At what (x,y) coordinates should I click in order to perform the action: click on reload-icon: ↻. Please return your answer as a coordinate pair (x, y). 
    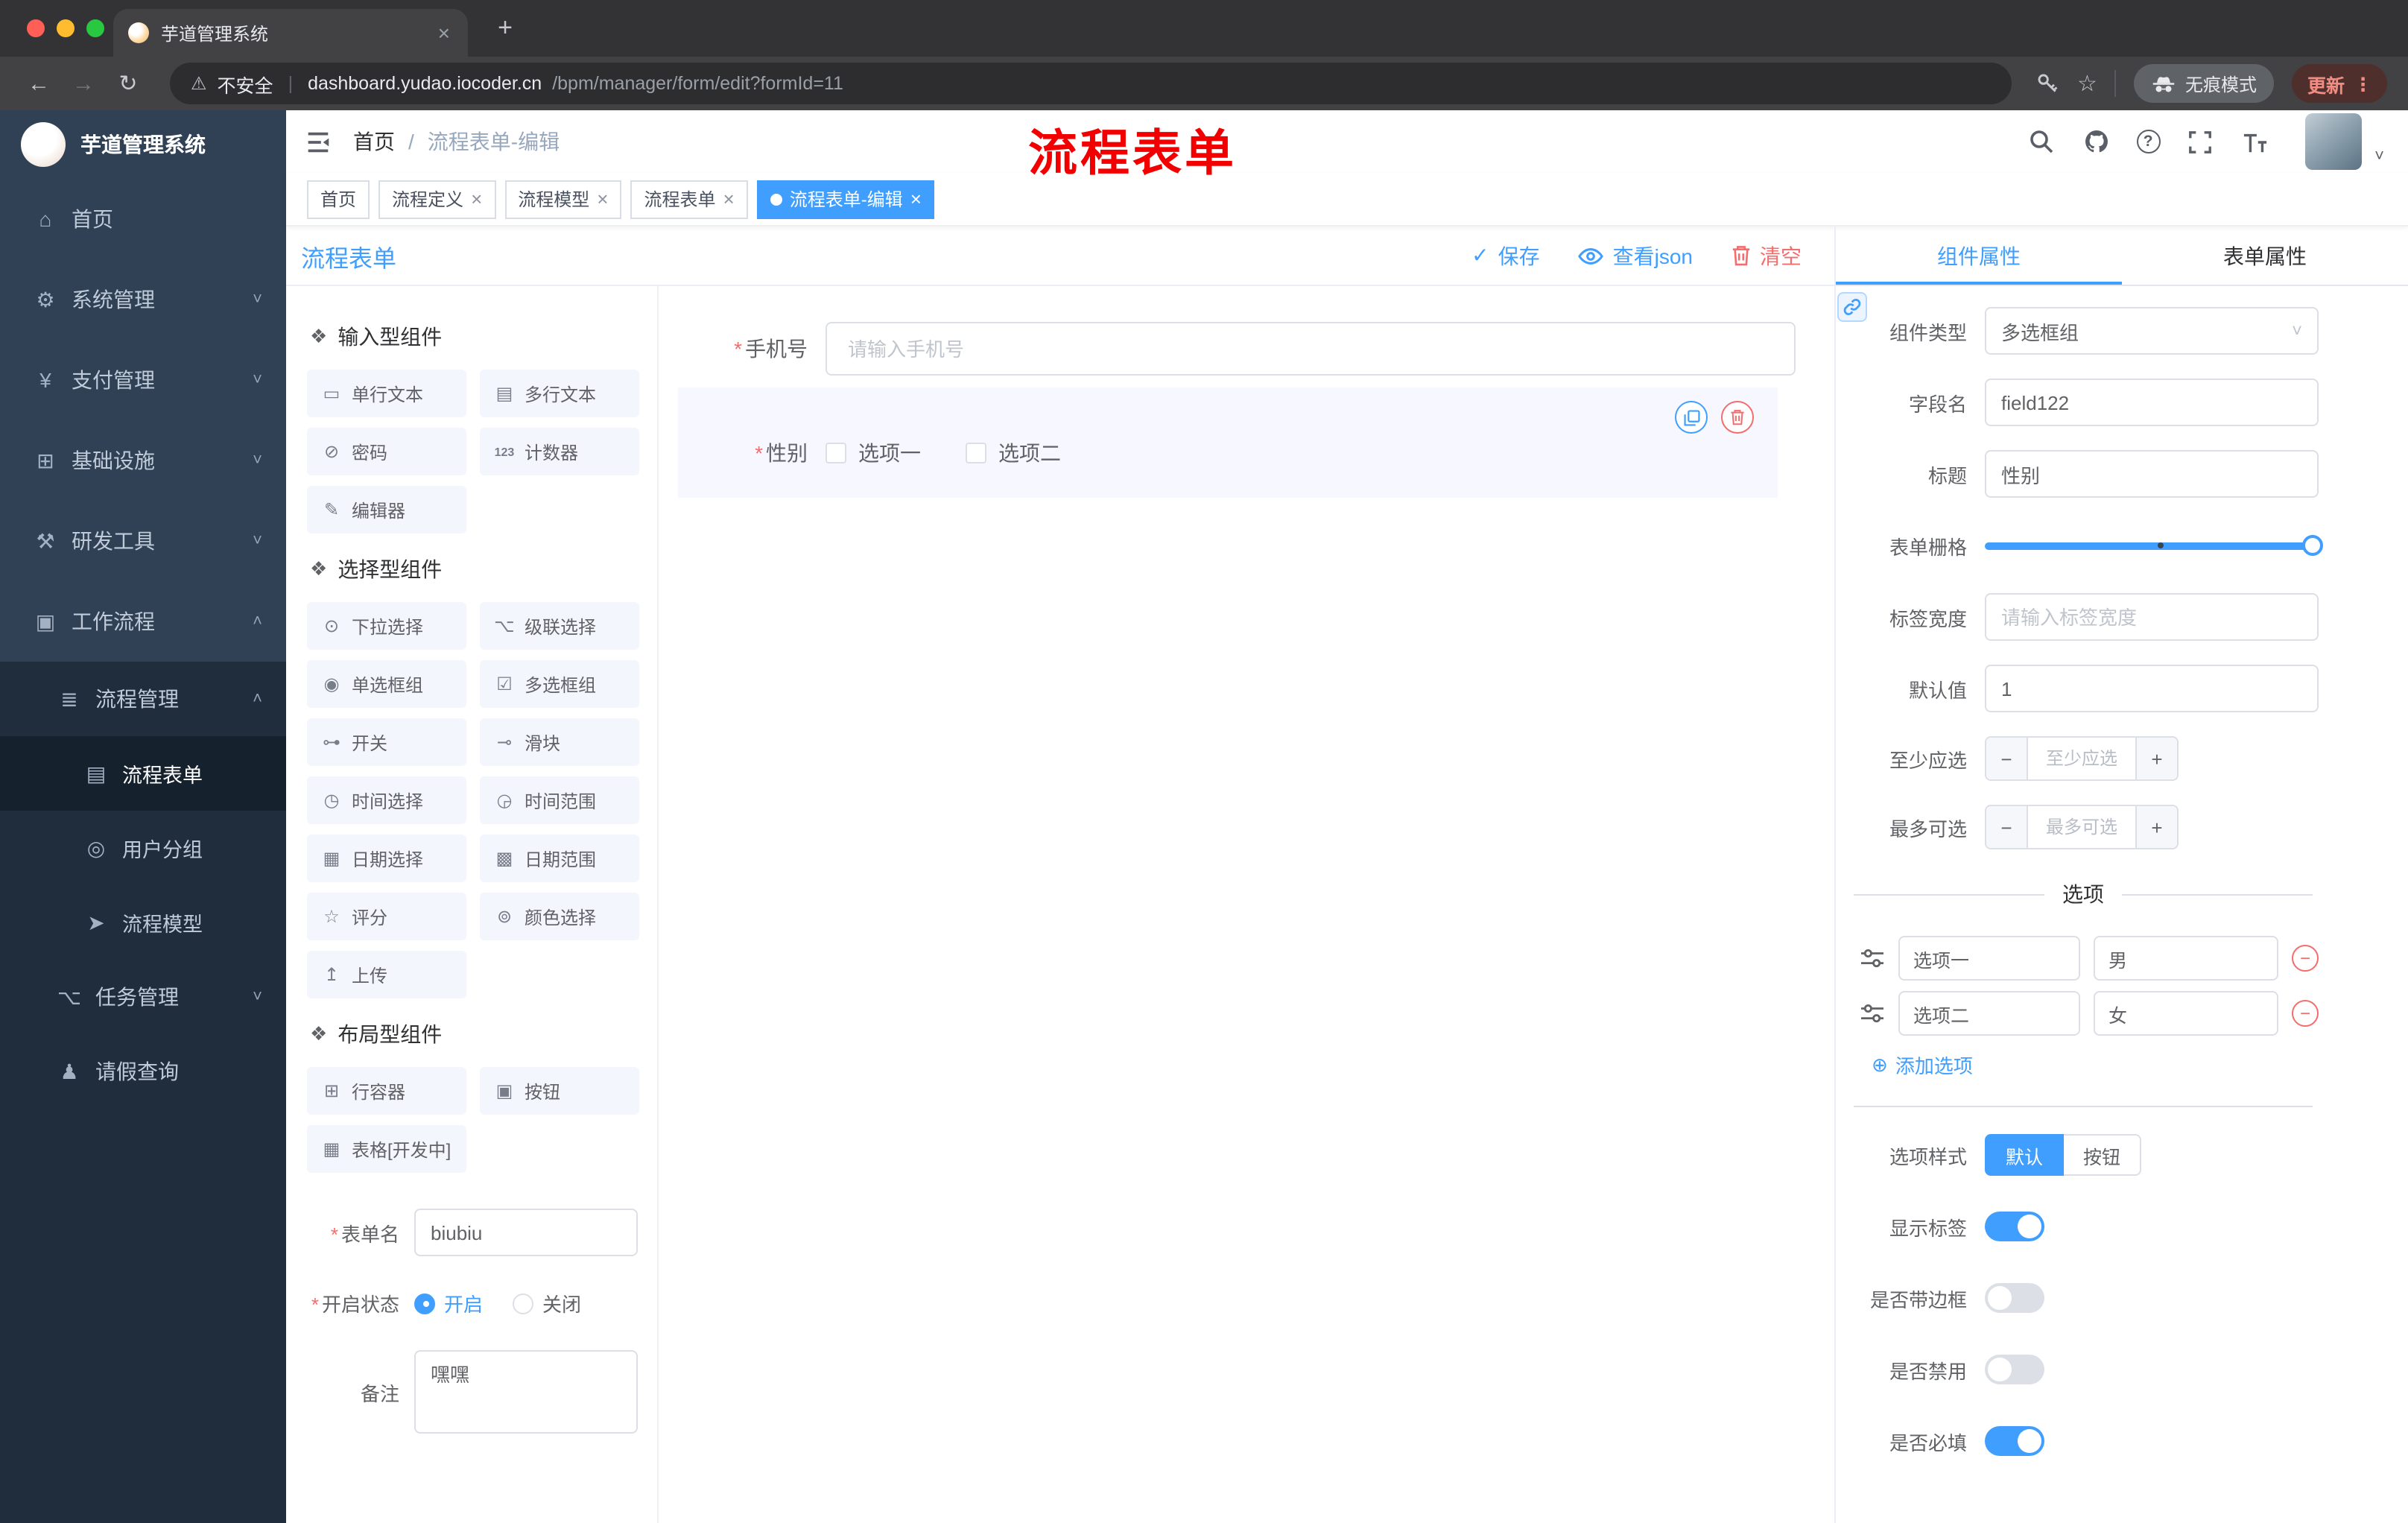
    Looking at the image, I should click on (128, 83).